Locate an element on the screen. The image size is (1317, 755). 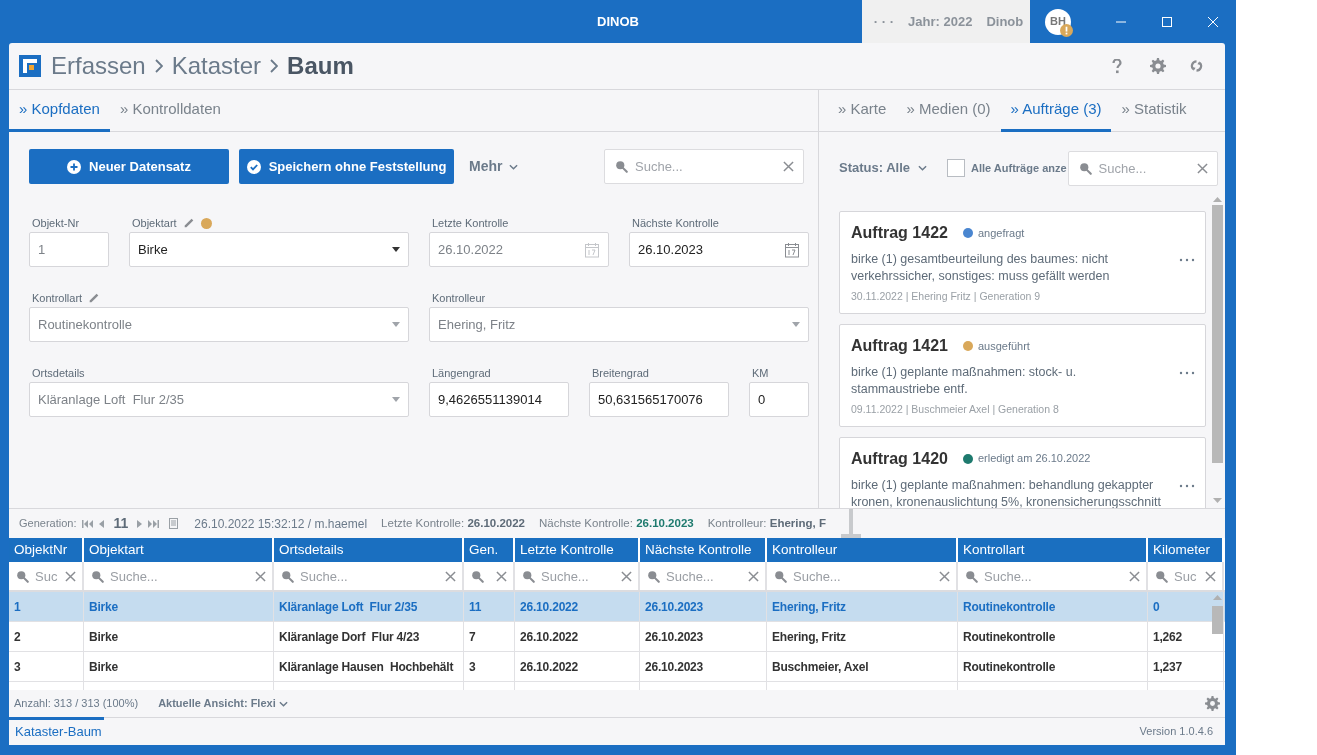
tab: Kataster-Baum is located at coordinates (56, 730).